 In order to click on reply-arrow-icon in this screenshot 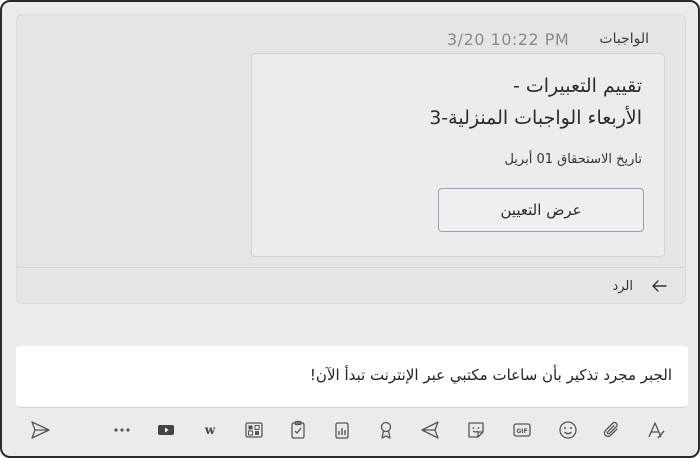, I will do `click(659, 286)`.